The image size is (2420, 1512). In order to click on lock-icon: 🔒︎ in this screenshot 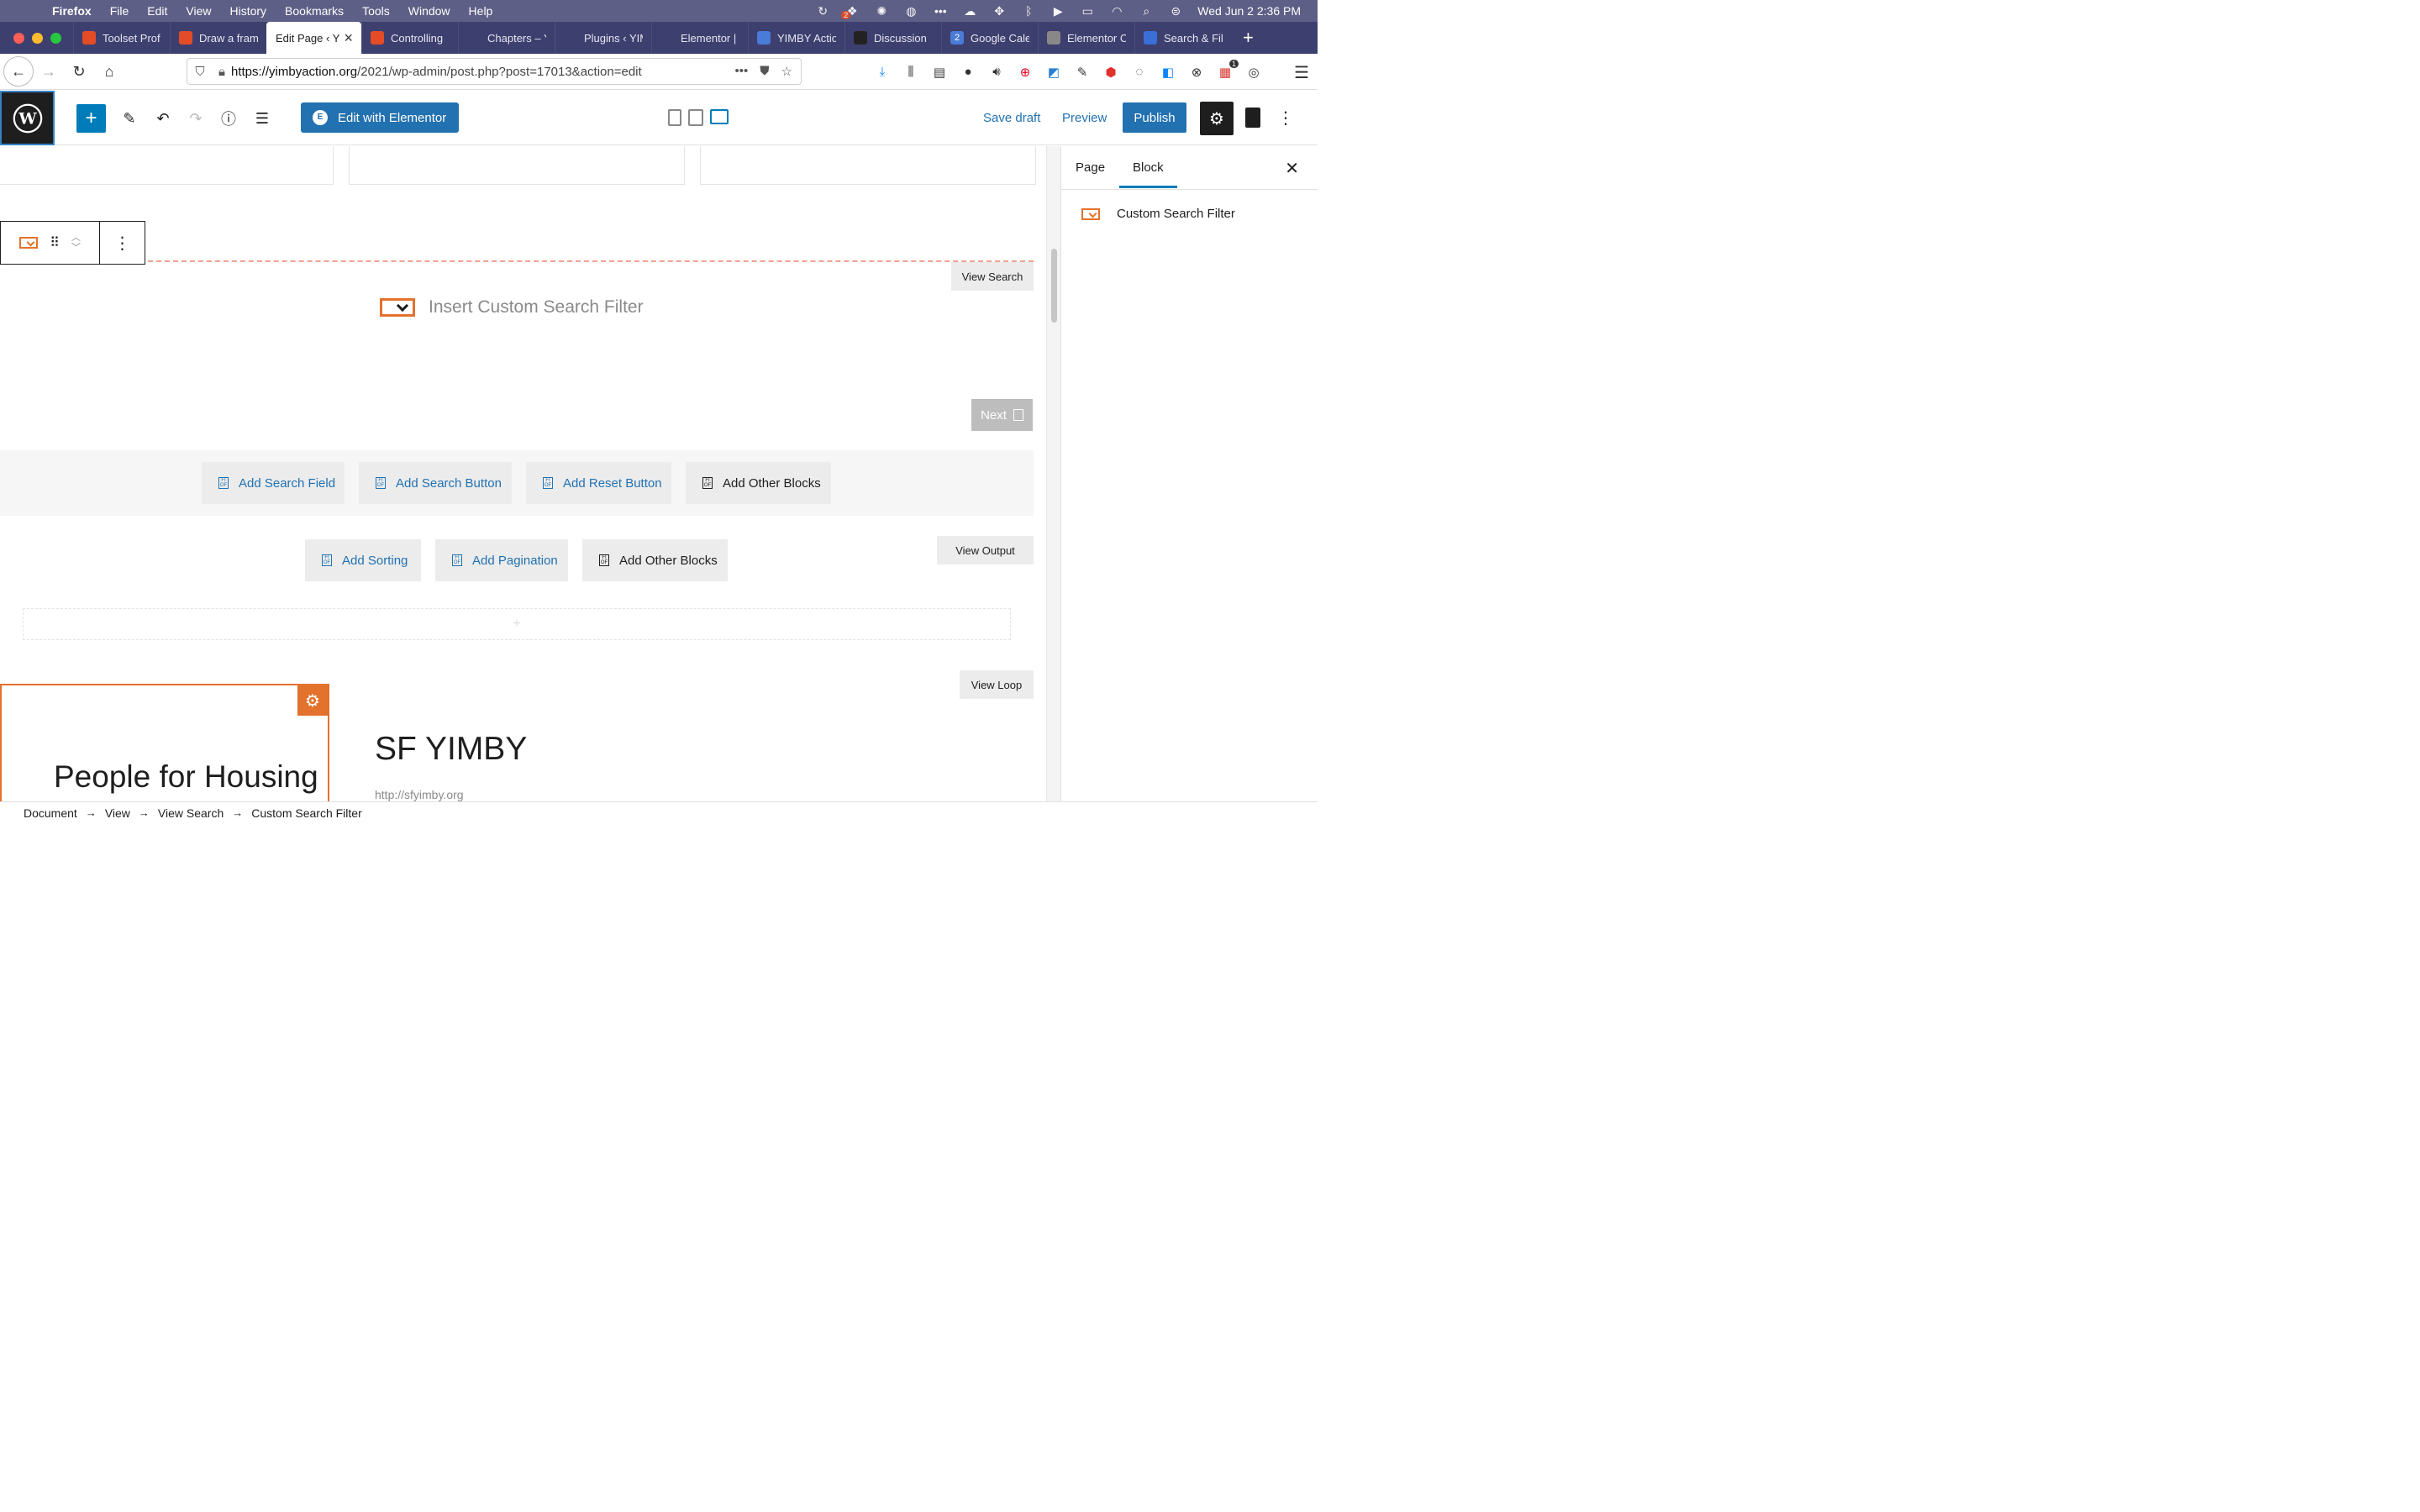, I will do `click(222, 72)`.